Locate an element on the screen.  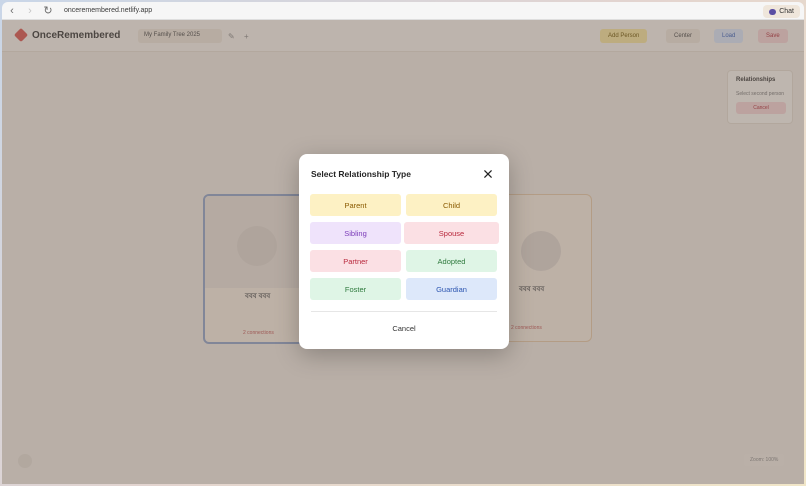
relationship-option-foster: Foster is located at coordinates (355, 289).